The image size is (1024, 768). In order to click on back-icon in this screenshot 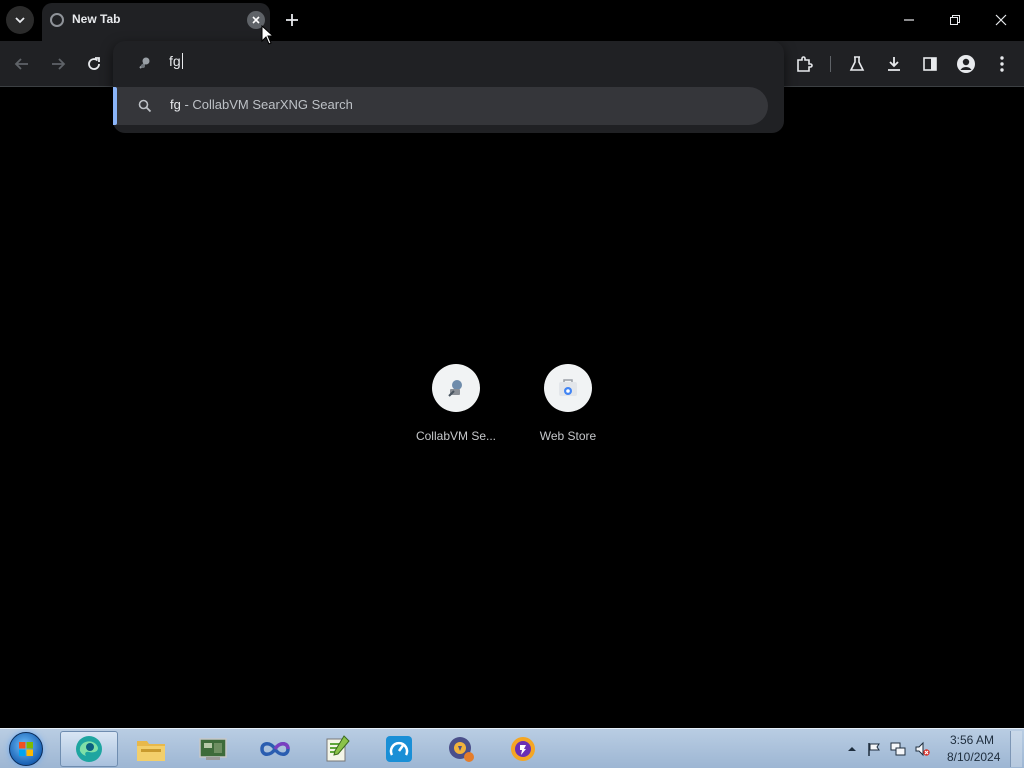, I will do `click(21, 64)`.